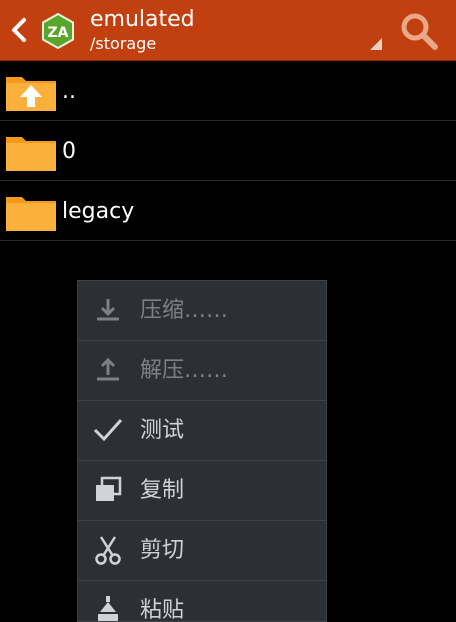 This screenshot has width=456, height=622. What do you see at coordinates (69, 151) in the screenshot?
I see `file-name: 0` at bounding box center [69, 151].